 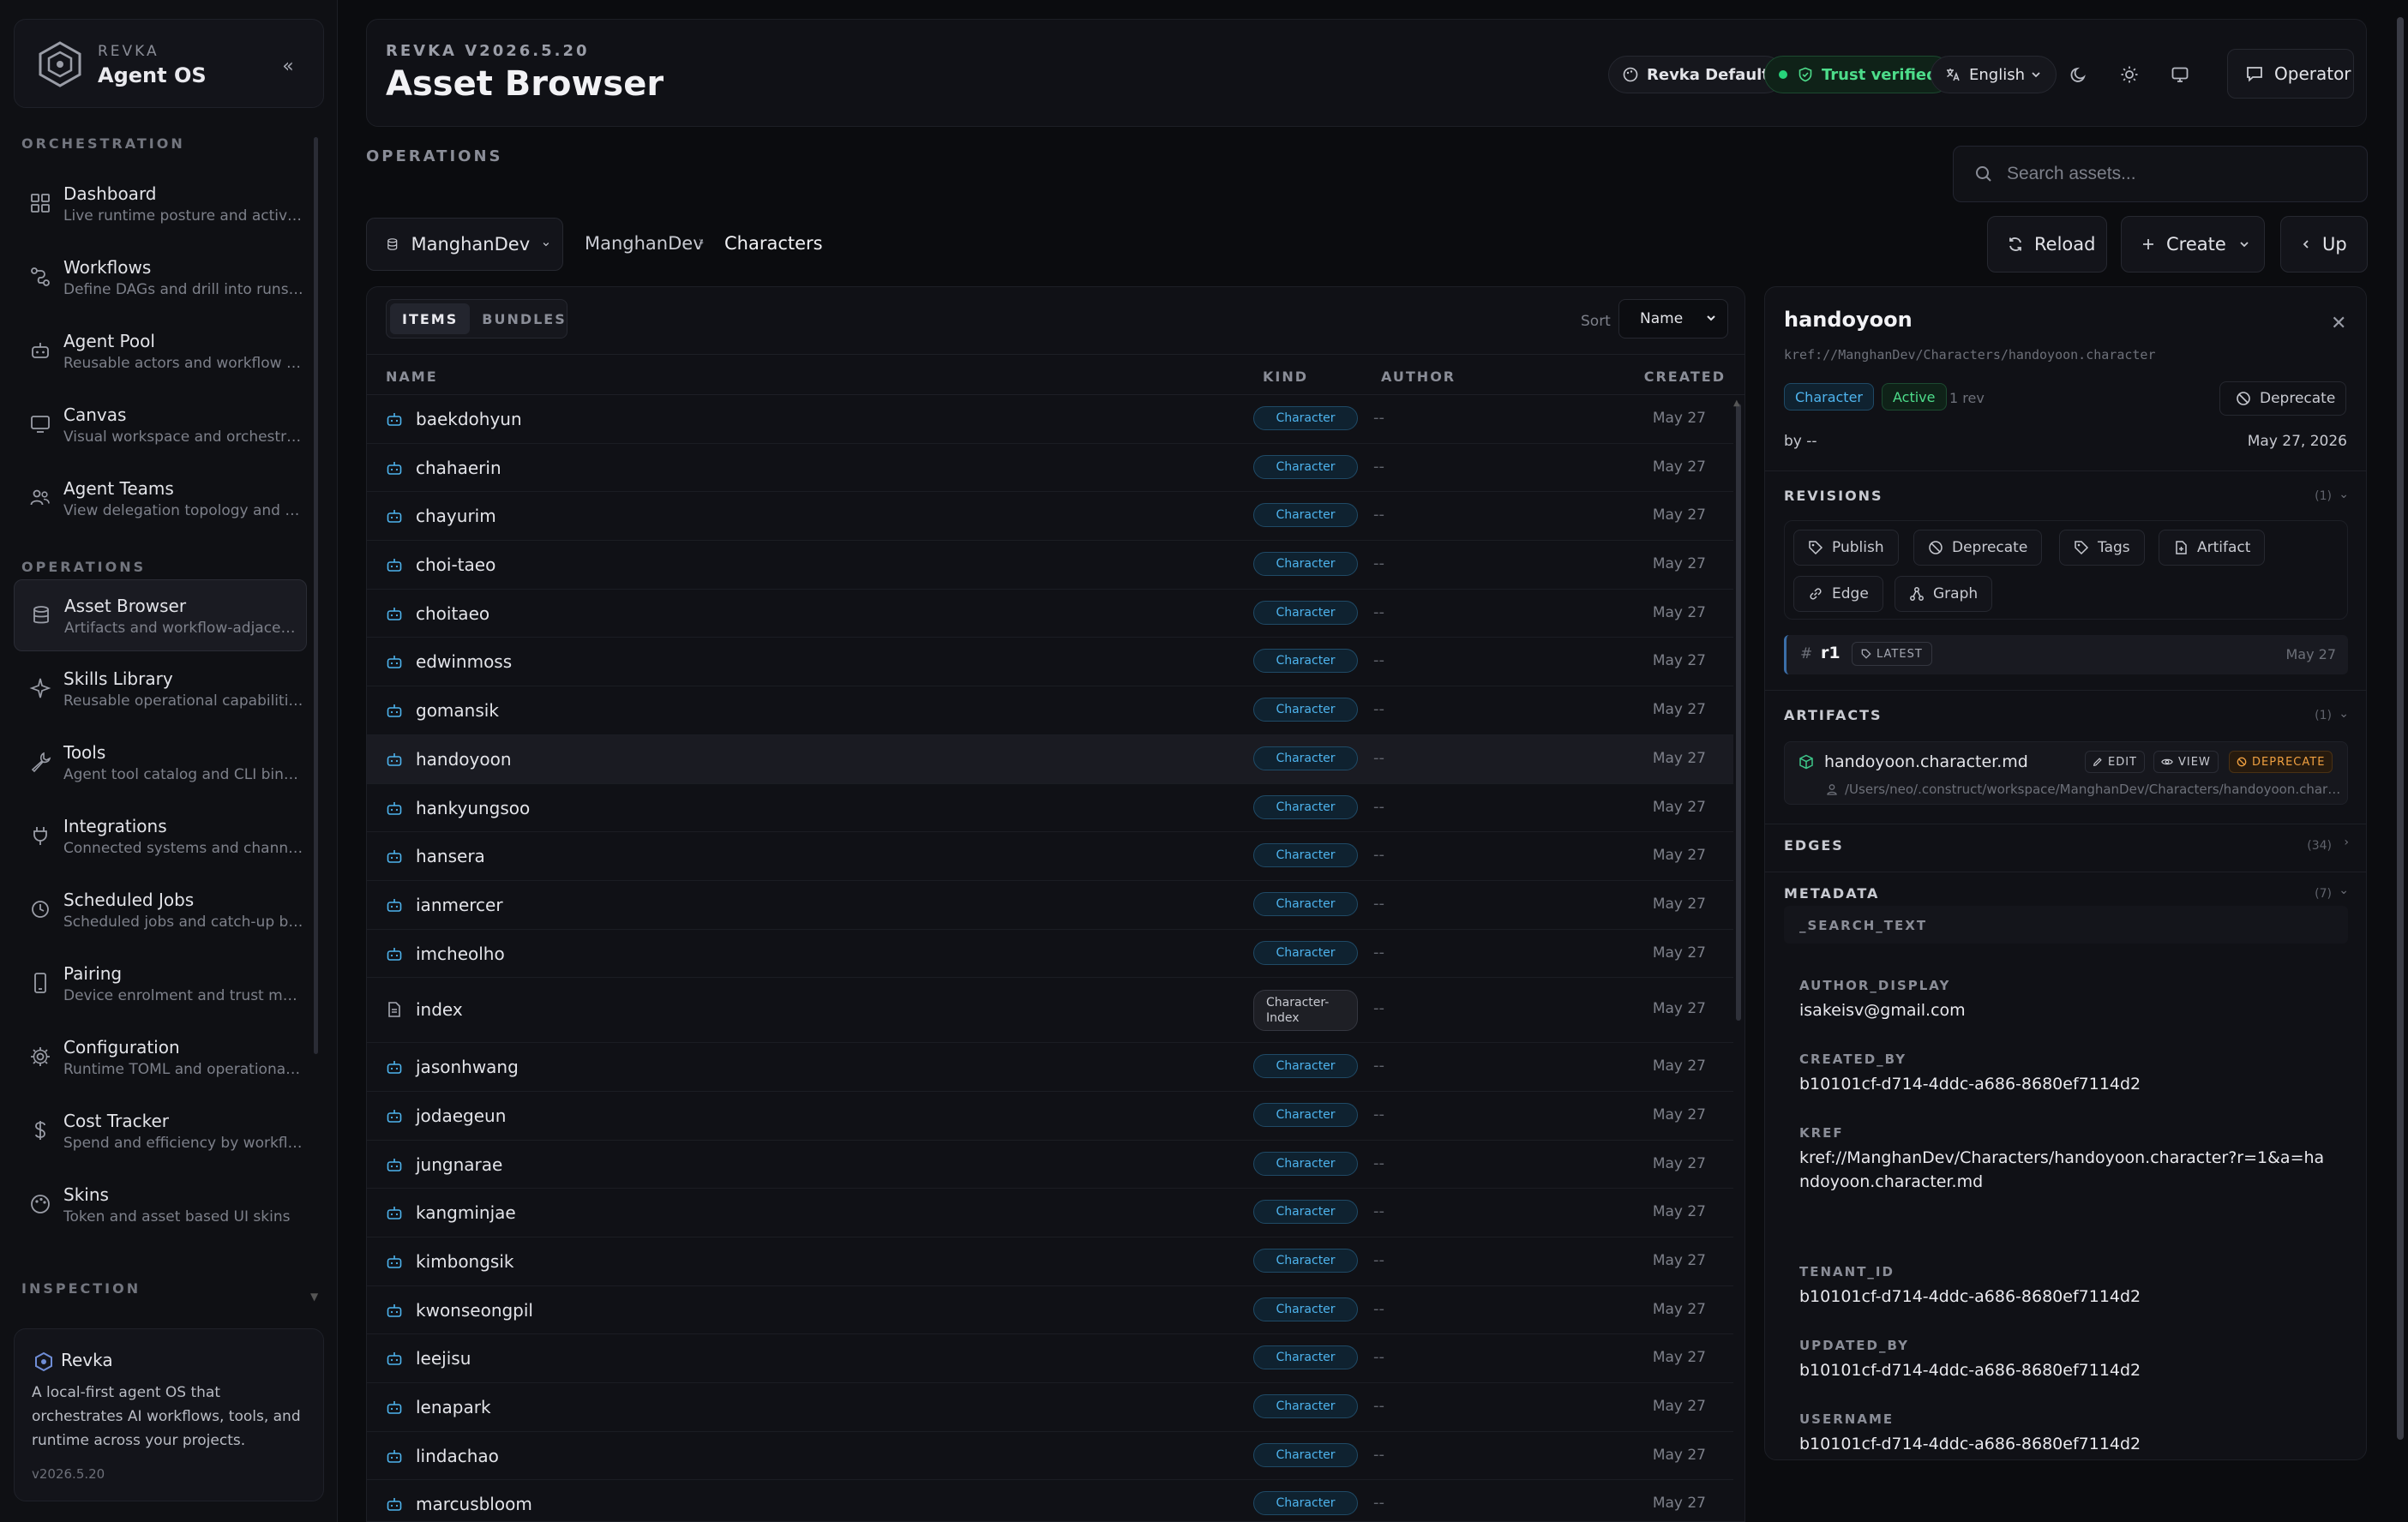 What do you see at coordinates (465, 662) in the screenshot?
I see `row-name: edwinmoss` at bounding box center [465, 662].